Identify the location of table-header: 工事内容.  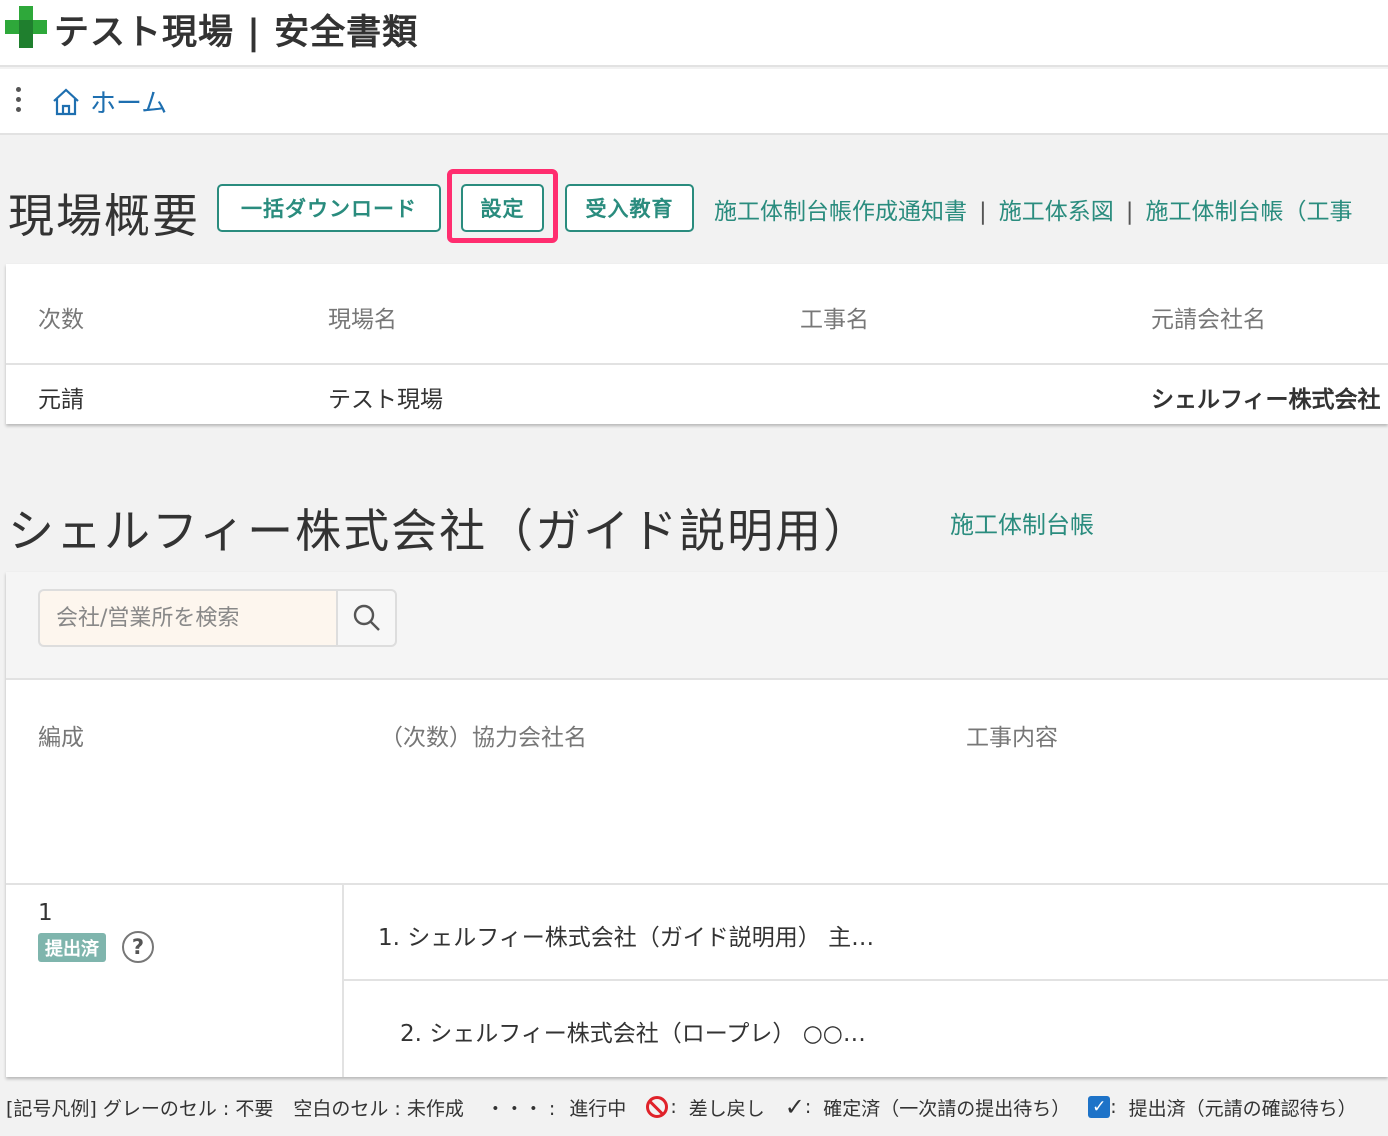
(1012, 738).